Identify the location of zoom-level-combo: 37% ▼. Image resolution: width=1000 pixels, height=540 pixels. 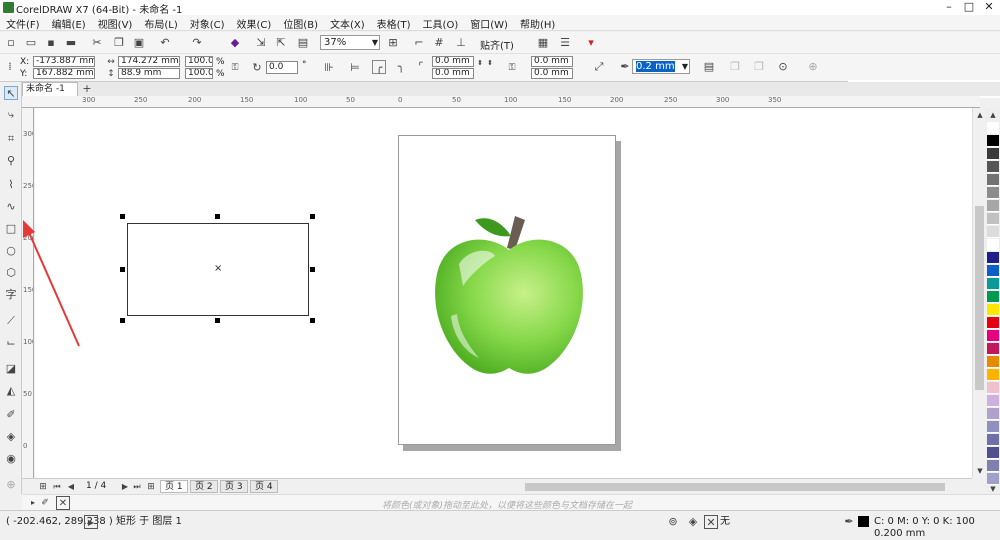
(350, 42).